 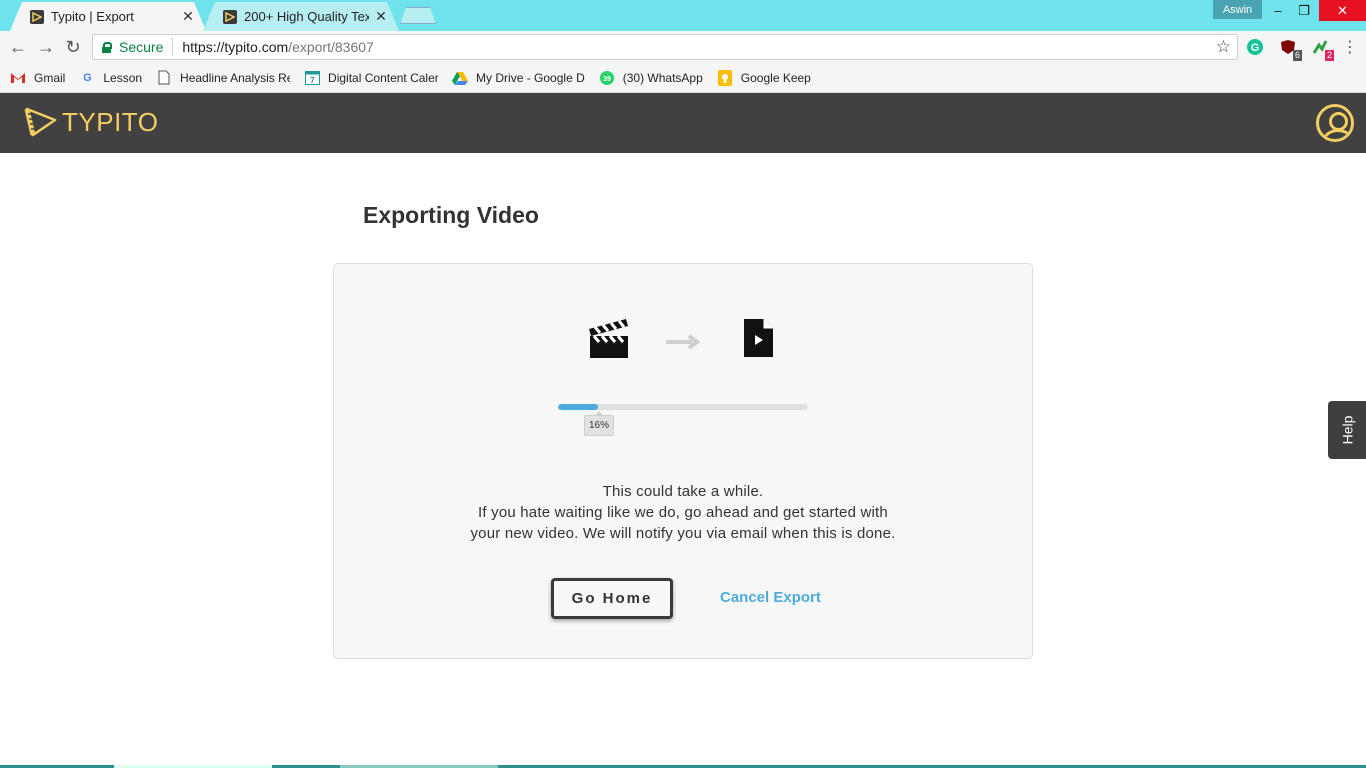 What do you see at coordinates (18, 78) in the screenshot?
I see `gmail-icon` at bounding box center [18, 78].